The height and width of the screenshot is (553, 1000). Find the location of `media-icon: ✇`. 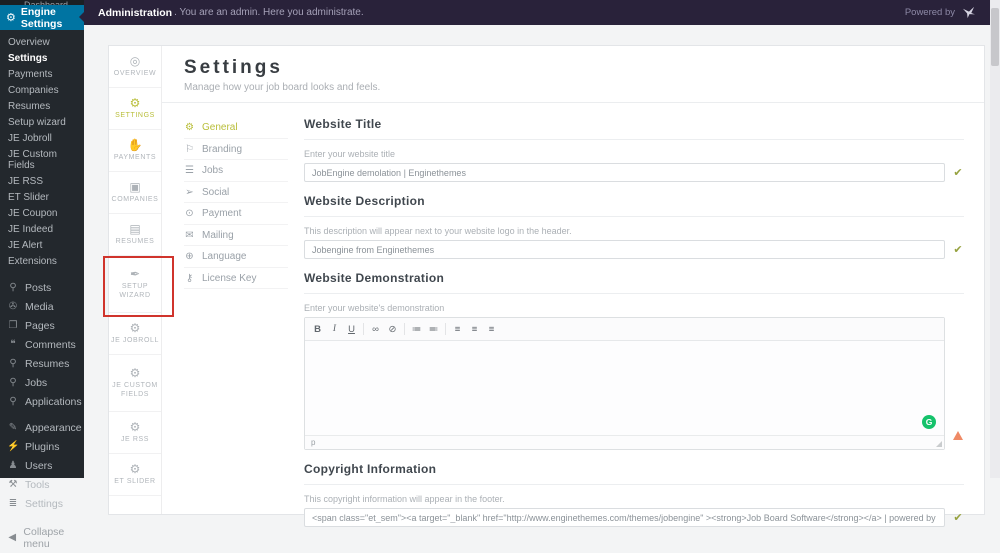

media-icon: ✇ is located at coordinates (13, 306).